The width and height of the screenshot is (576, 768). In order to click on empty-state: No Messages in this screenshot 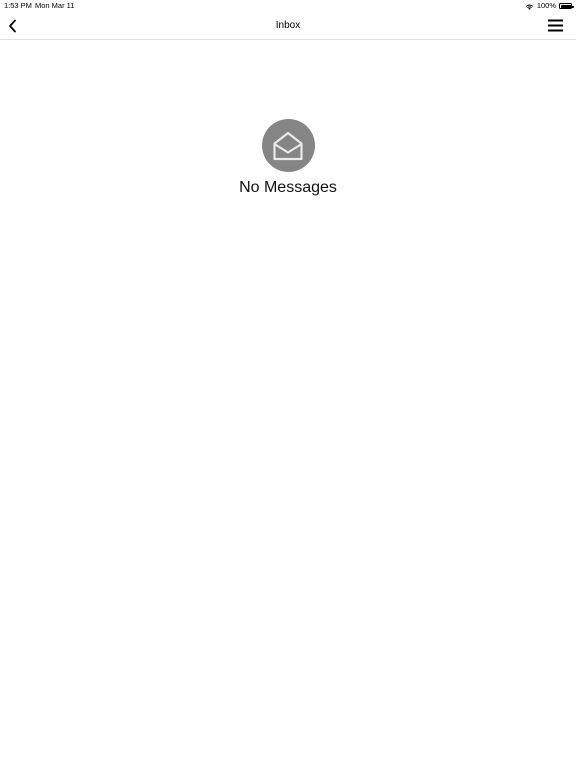, I will do `click(288, 158)`.